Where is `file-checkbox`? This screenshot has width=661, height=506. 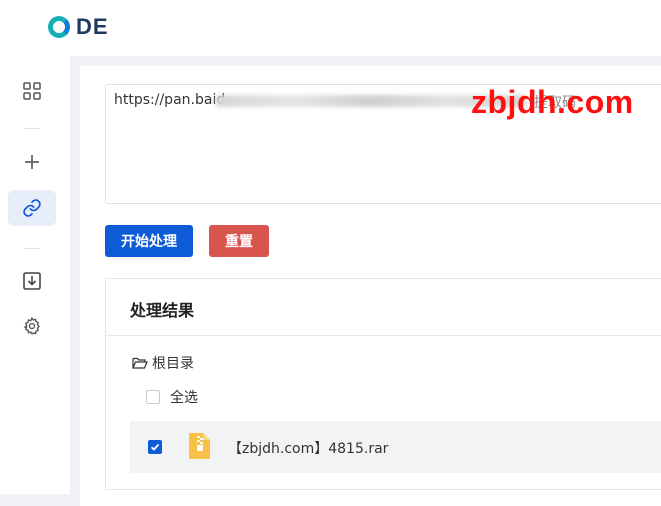
file-checkbox is located at coordinates (155, 447).